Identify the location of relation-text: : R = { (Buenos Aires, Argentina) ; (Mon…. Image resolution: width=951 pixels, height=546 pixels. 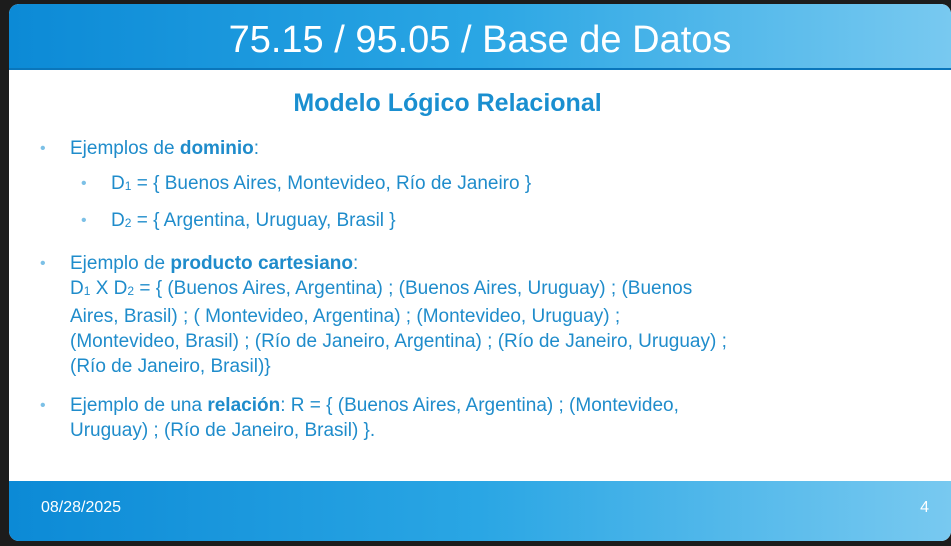
(479, 405).